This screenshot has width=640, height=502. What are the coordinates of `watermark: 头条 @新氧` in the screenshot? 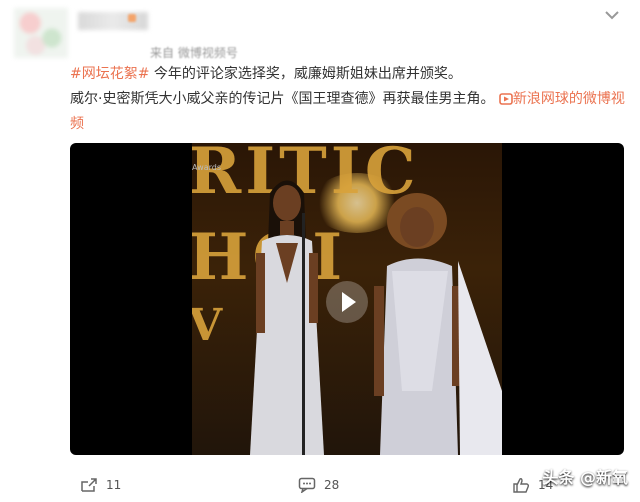 It's located at (585, 477).